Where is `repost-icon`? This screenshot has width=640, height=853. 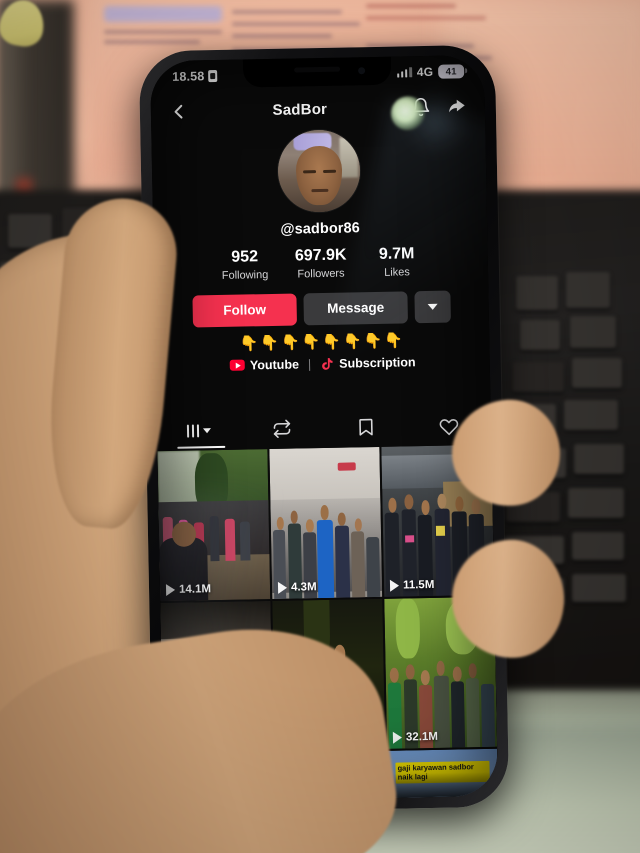
repost-icon is located at coordinates (282, 429).